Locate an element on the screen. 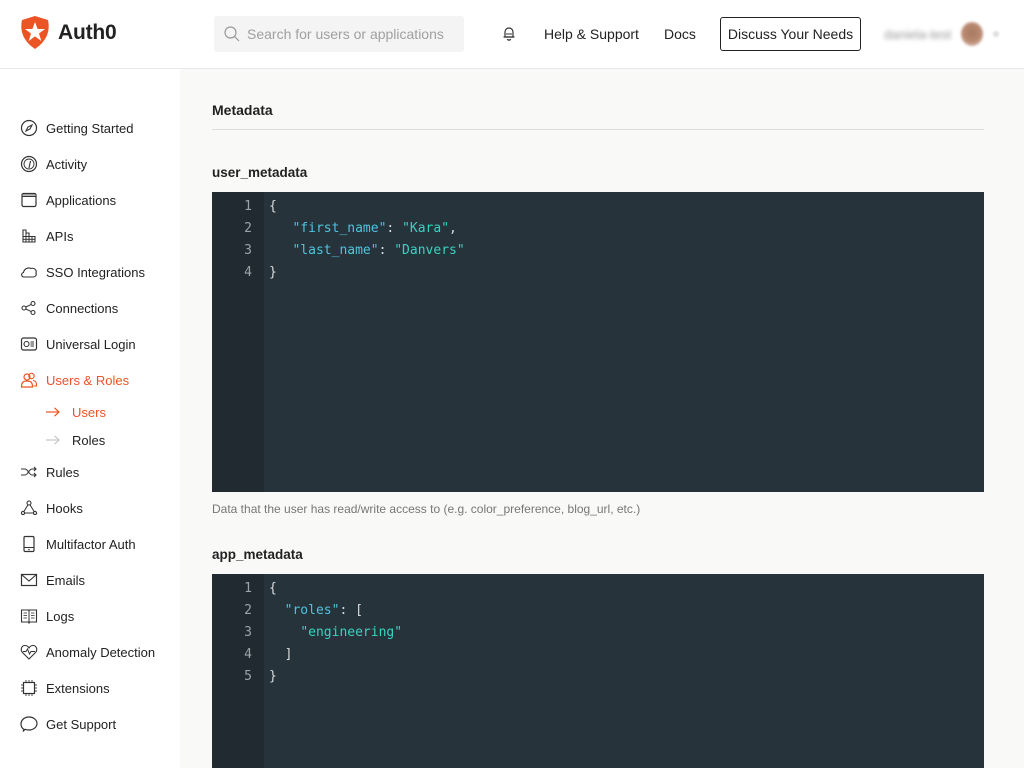 This screenshot has width=1024, height=768. sidebar-item-label: Logs is located at coordinates (60, 616).